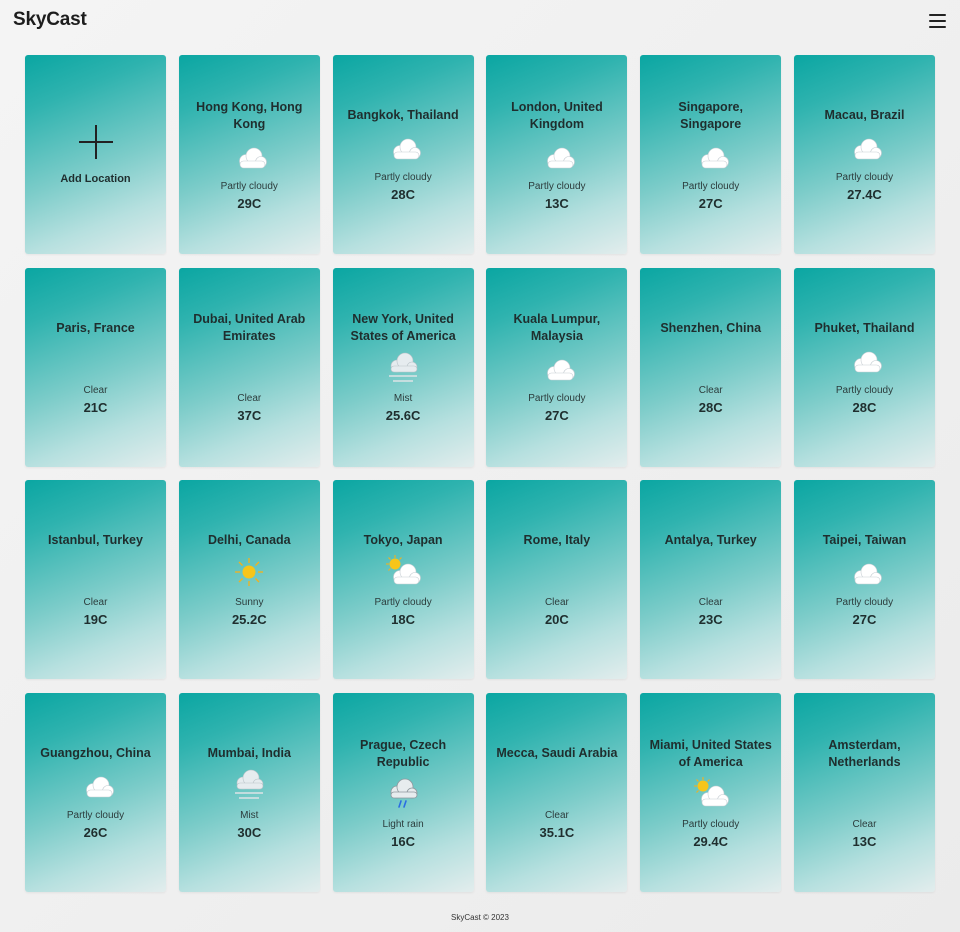 Image resolution: width=960 pixels, height=932 pixels. Describe the element at coordinates (557, 753) in the screenshot. I see `city-name: Mecca, Saudi Arabia` at that location.